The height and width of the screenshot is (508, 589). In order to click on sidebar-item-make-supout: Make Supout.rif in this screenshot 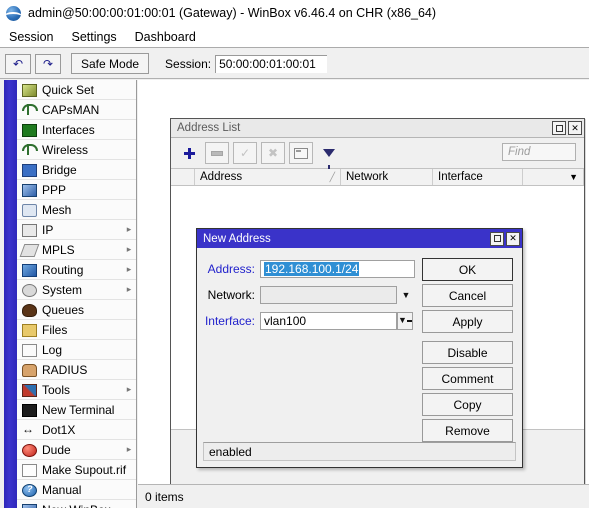, I will do `click(76, 470)`.